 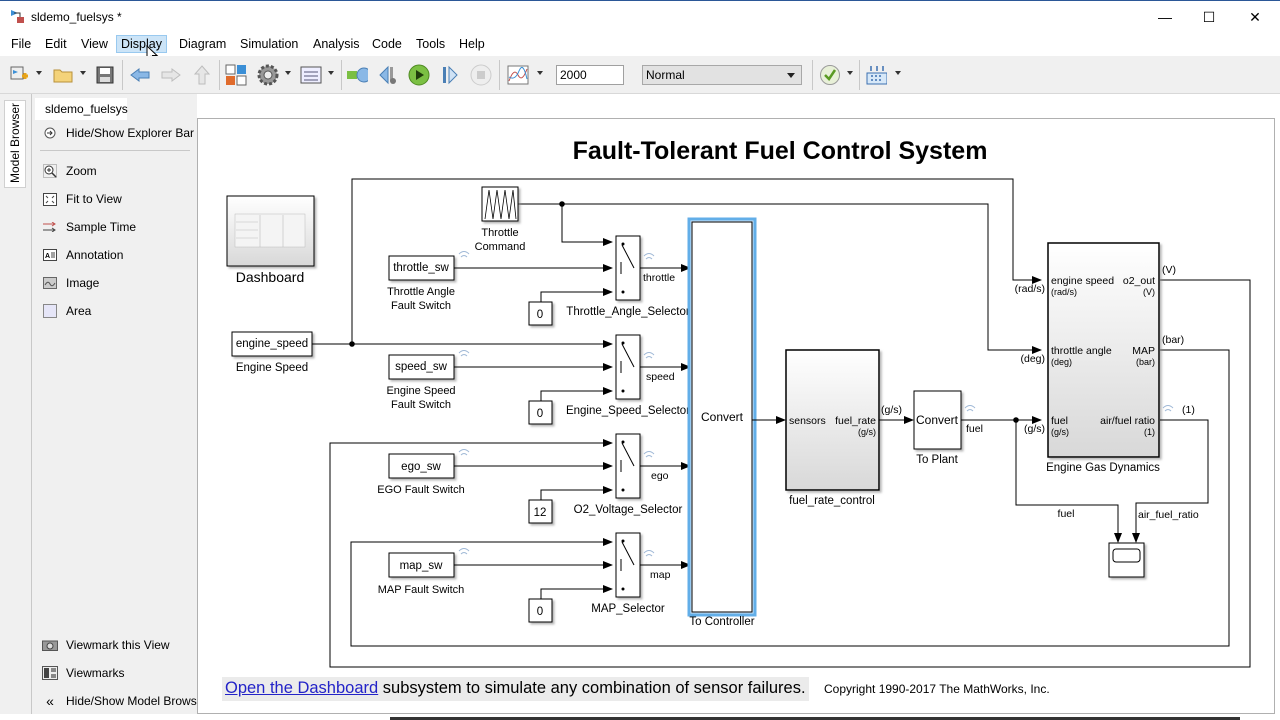 I want to click on map-selector-label: MAP_Selector, so click(x=628, y=609).